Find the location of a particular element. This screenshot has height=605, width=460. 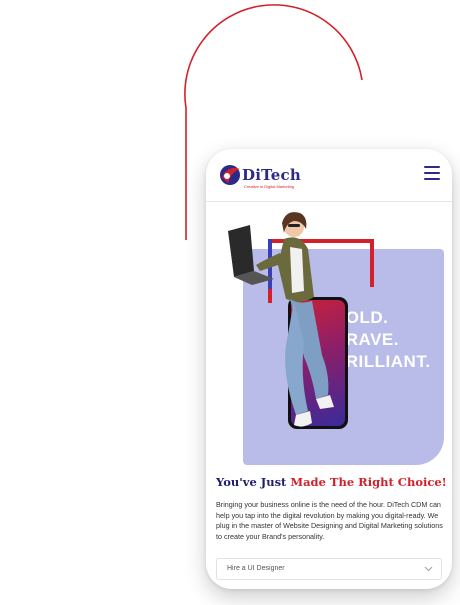

brand-name: DiTech is located at coordinates (271, 175).